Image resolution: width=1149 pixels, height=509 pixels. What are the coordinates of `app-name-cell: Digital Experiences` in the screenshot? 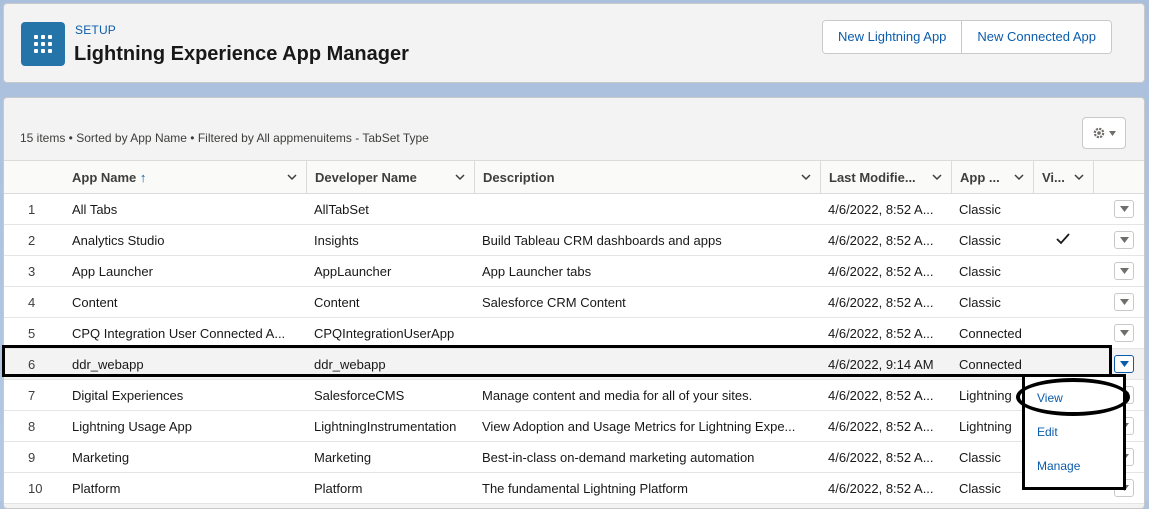 It's located at (185, 395).